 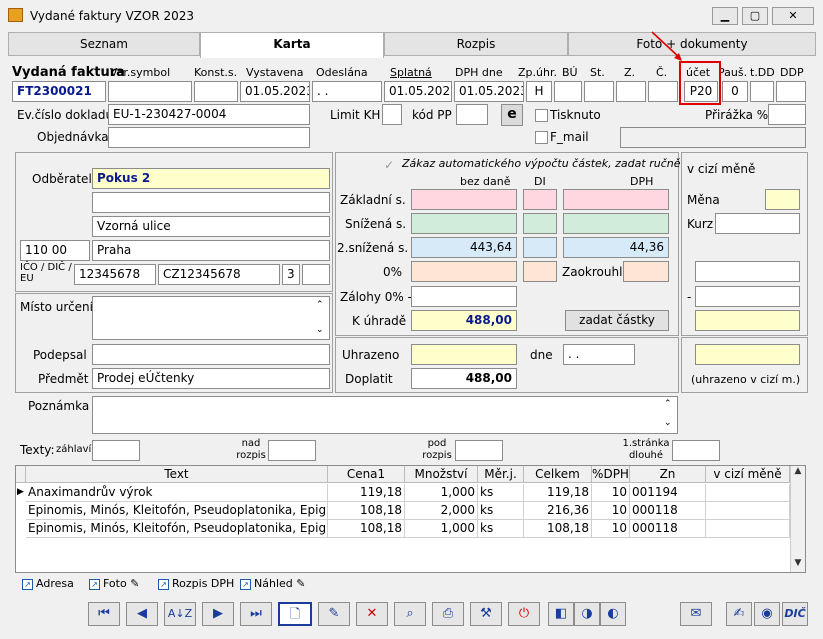 I want to click on zakaz-check-icon: ✓, so click(x=389, y=165).